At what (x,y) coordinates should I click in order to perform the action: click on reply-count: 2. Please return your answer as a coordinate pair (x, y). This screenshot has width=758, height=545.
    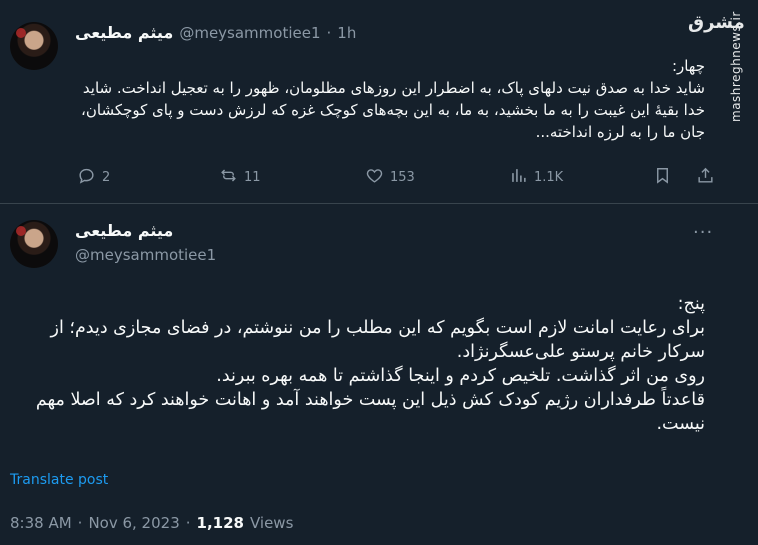
    Looking at the image, I should click on (106, 177).